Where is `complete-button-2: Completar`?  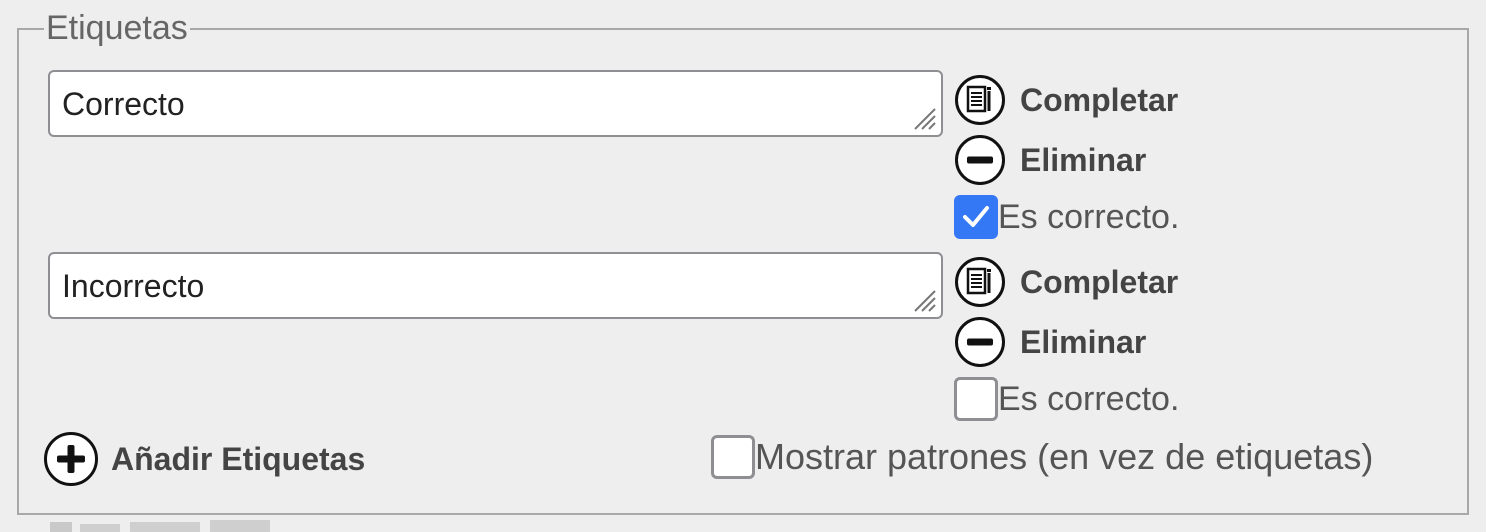 complete-button-2: Completar is located at coordinates (1066, 282).